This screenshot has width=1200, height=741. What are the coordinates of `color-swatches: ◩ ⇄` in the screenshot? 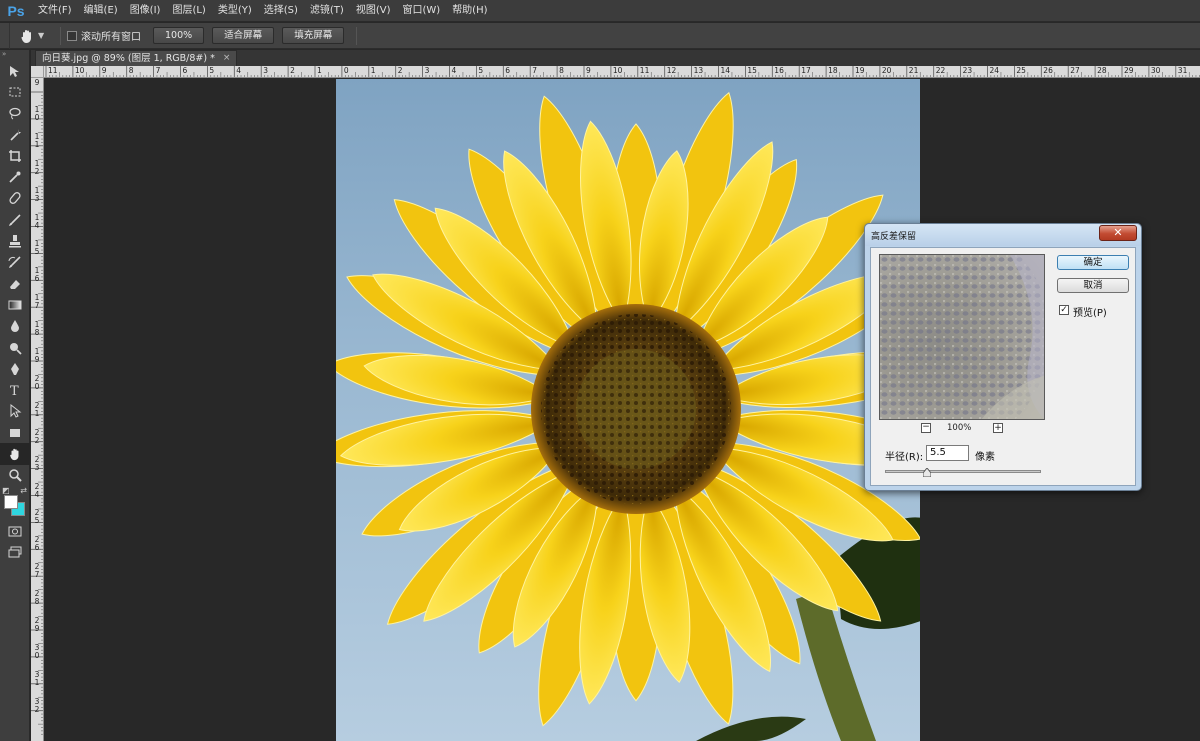 It's located at (15, 503).